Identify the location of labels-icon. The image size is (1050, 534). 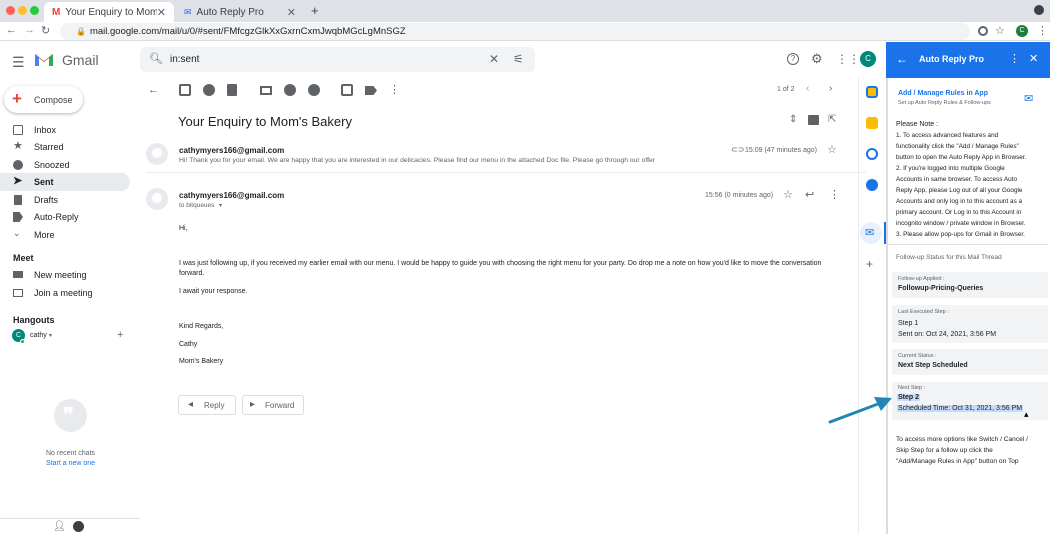
(371, 90).